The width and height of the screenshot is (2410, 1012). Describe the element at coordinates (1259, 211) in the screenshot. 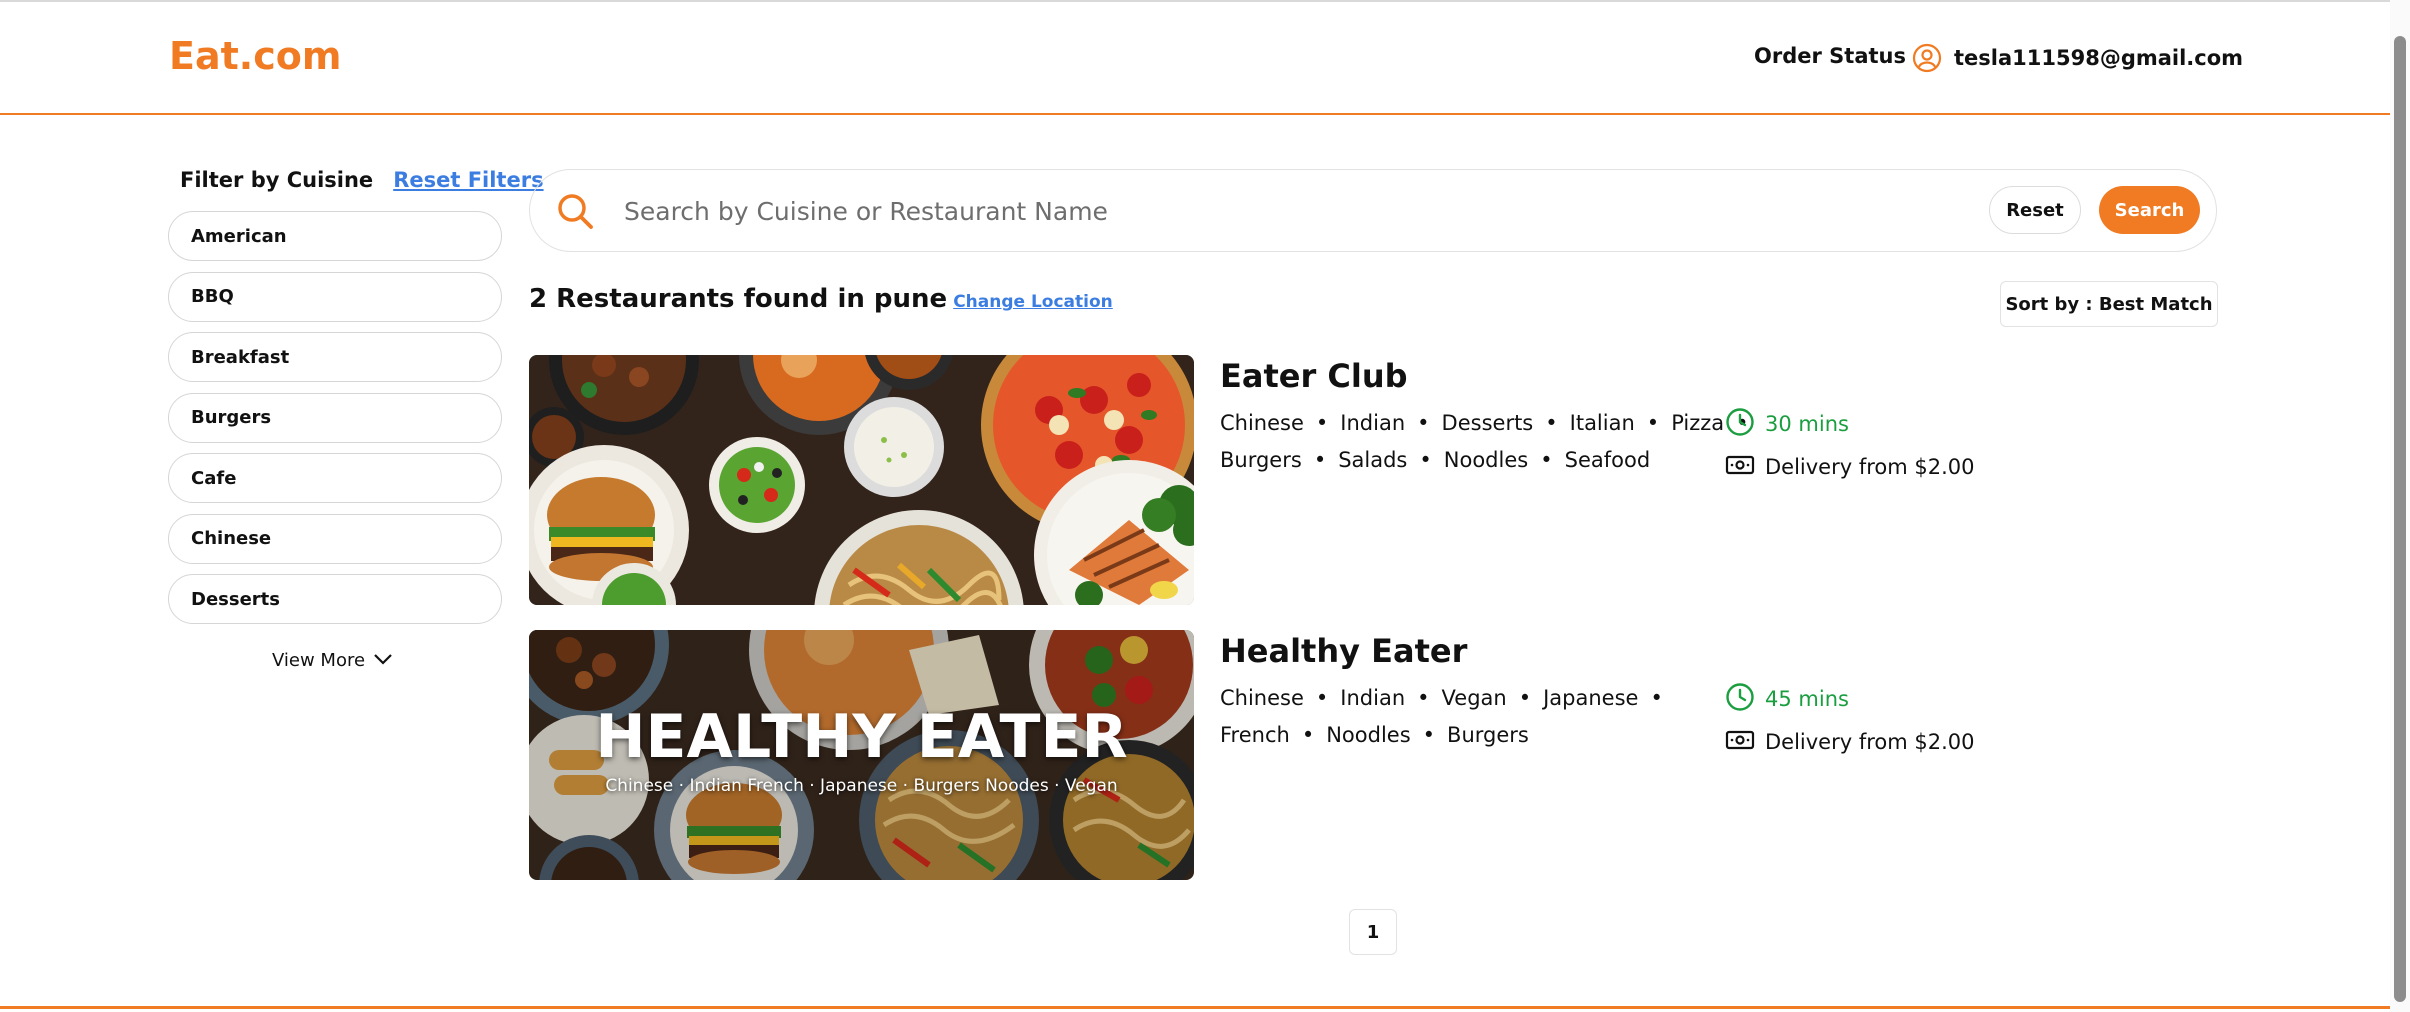

I see `search-input` at that location.